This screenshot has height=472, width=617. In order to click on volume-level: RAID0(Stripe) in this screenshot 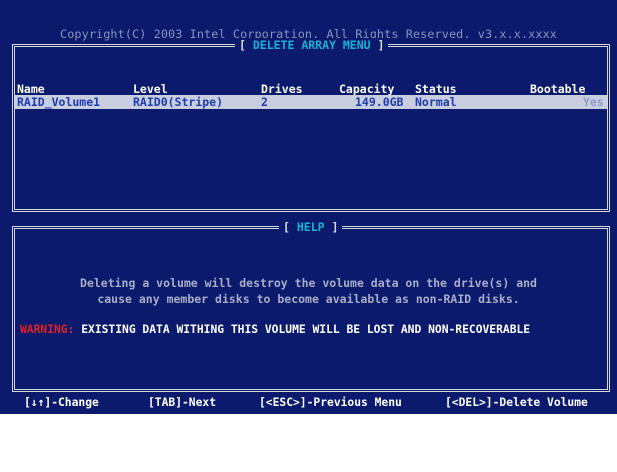, I will do `click(178, 102)`.